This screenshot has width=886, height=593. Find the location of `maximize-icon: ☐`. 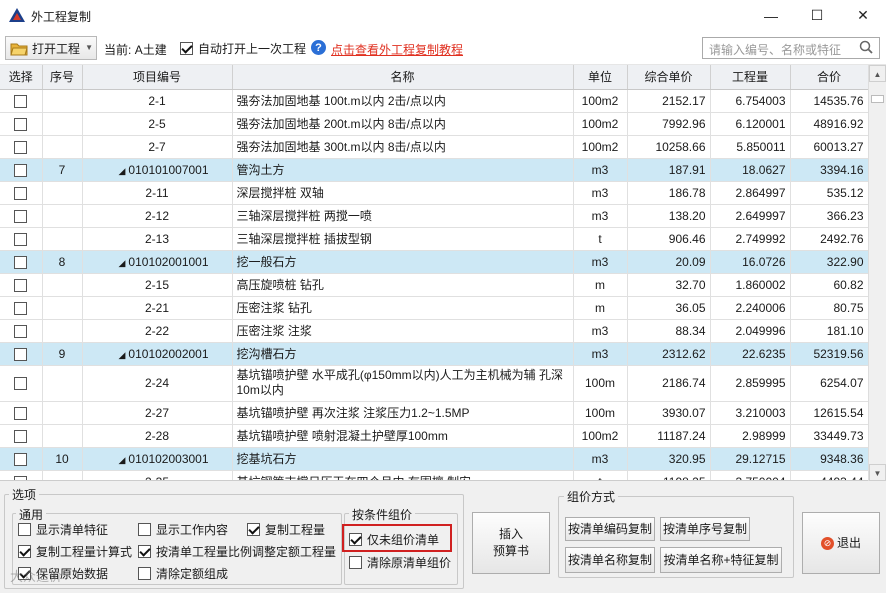

maximize-icon: ☐ is located at coordinates (817, 15).